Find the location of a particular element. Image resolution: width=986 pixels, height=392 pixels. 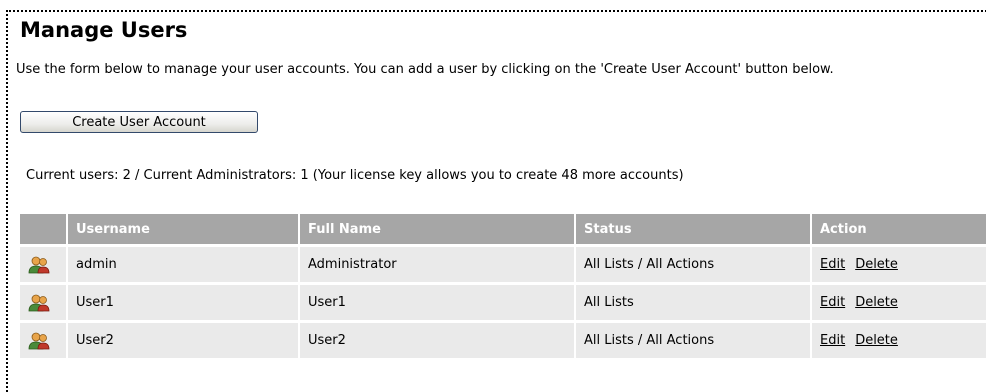

full-name-cell: User1 is located at coordinates (438, 301).